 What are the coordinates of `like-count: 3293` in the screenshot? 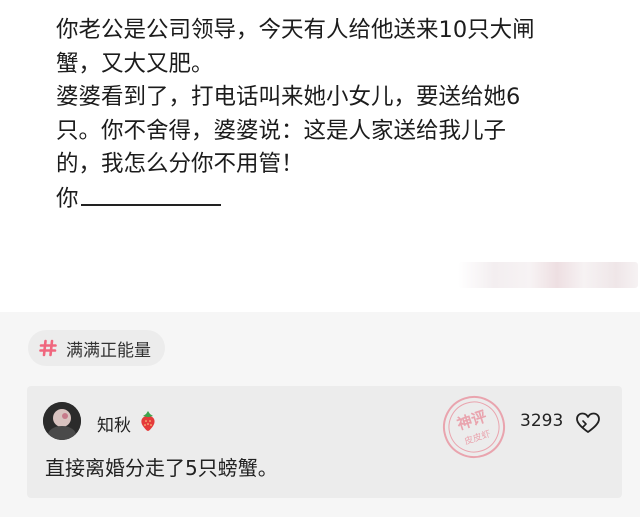 It's located at (542, 421).